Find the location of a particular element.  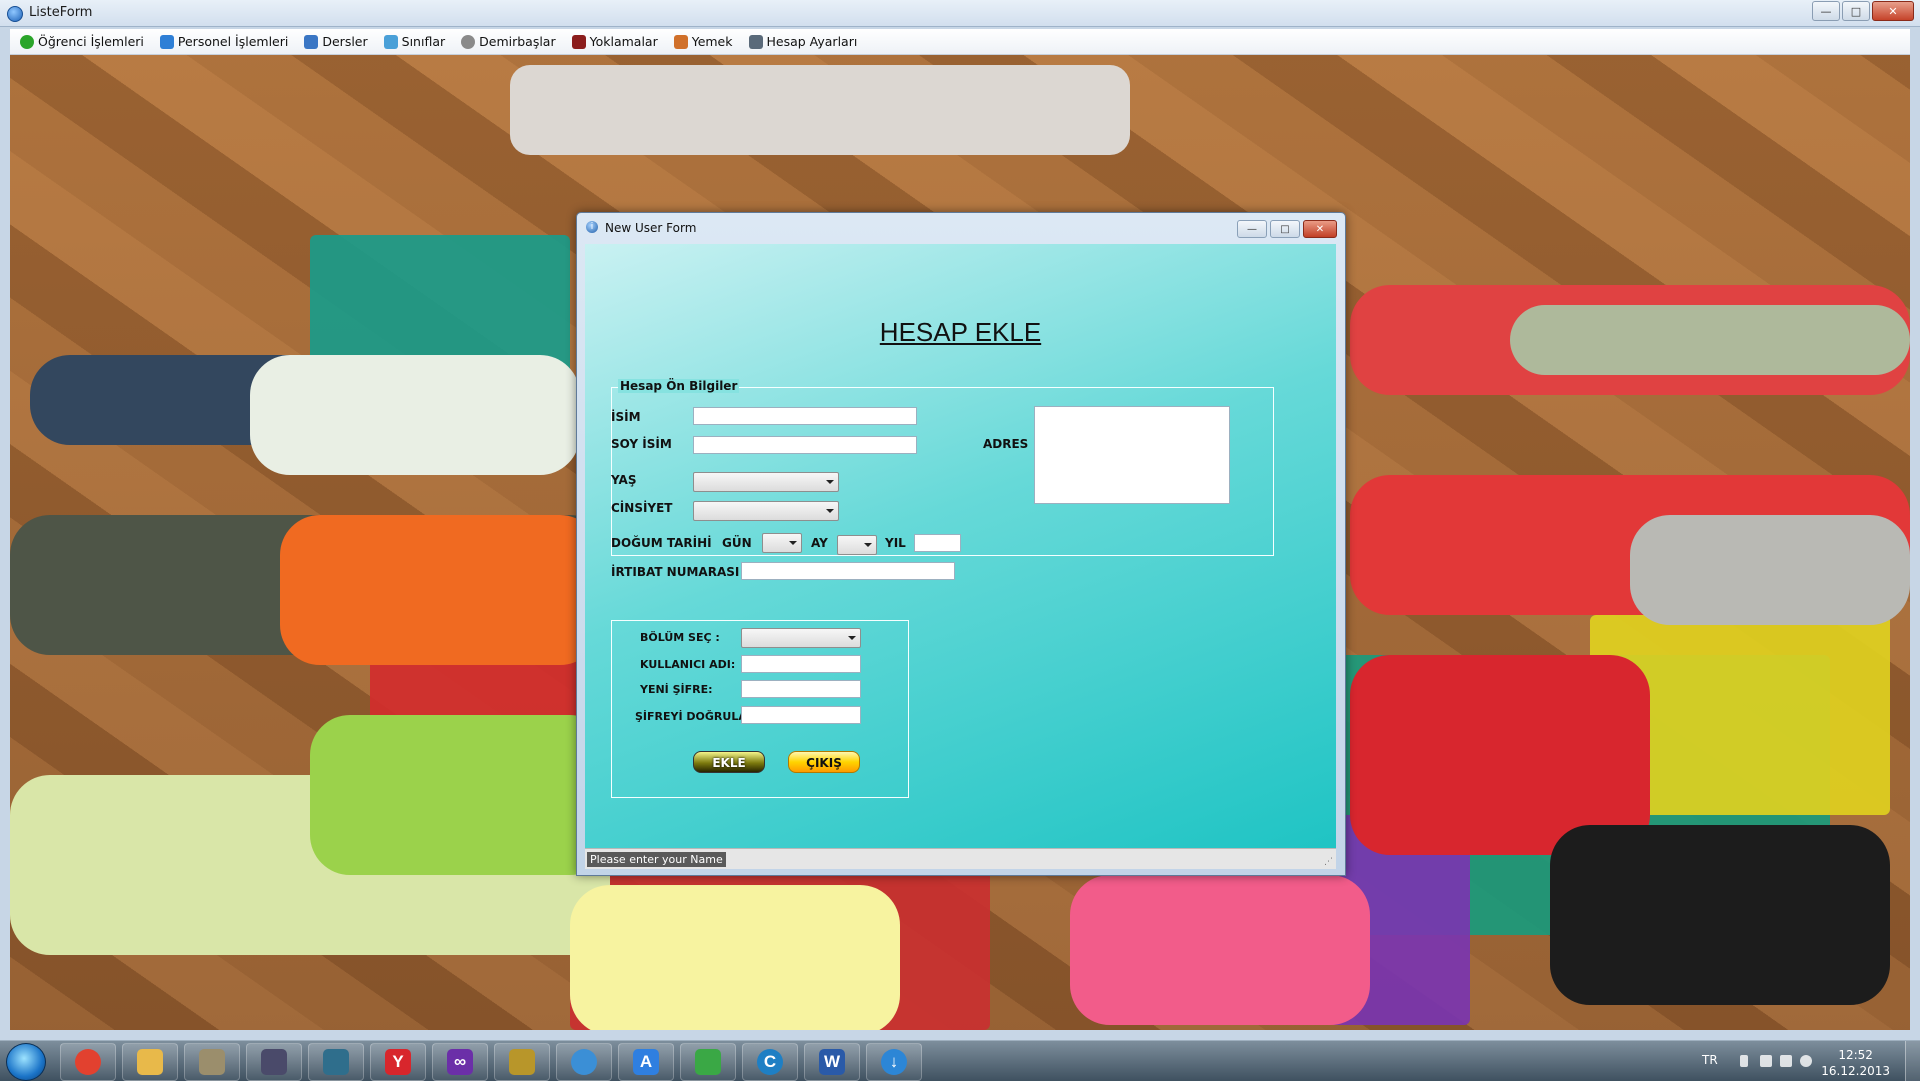

dialog-controls: — □ ✕ is located at coordinates (1285, 229).